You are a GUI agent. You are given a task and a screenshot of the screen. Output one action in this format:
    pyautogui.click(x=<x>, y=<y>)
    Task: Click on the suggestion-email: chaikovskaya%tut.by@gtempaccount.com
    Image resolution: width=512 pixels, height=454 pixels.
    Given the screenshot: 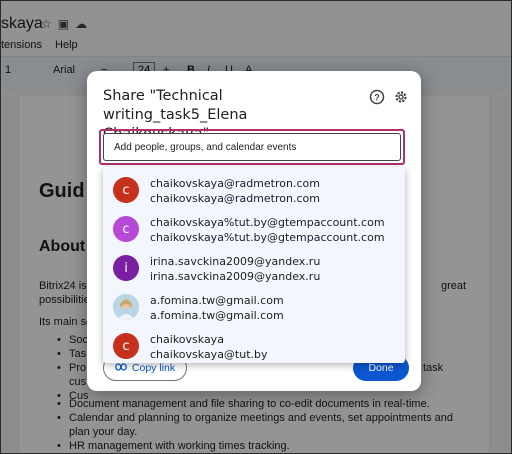 What is the action you would take?
    pyautogui.click(x=267, y=237)
    